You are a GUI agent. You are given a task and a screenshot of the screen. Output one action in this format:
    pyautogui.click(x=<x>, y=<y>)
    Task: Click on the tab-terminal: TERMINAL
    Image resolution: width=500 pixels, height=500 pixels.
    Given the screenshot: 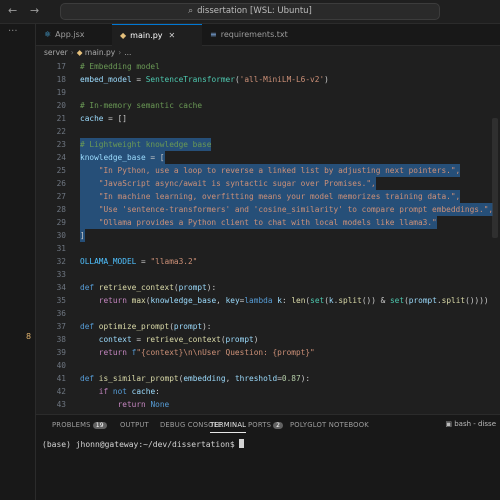 What is the action you would take?
    pyautogui.click(x=228, y=427)
    